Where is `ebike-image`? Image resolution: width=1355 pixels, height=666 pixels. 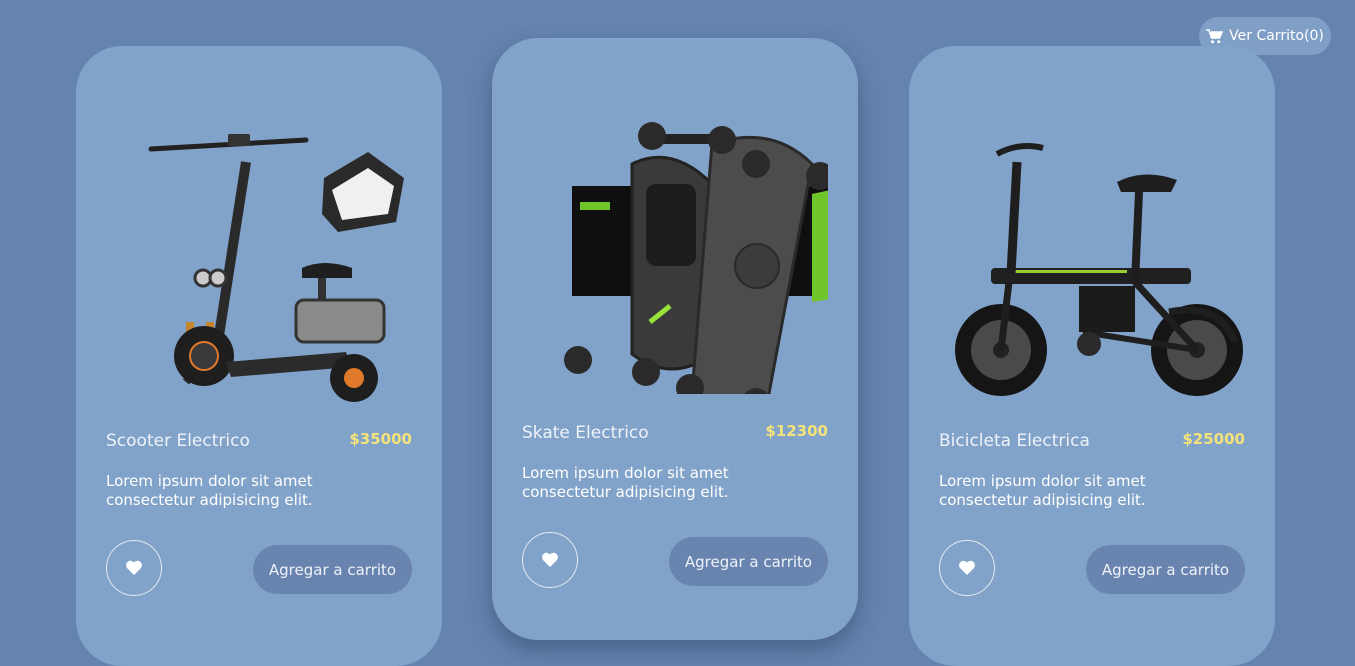
ebike-image is located at coordinates (1099, 269).